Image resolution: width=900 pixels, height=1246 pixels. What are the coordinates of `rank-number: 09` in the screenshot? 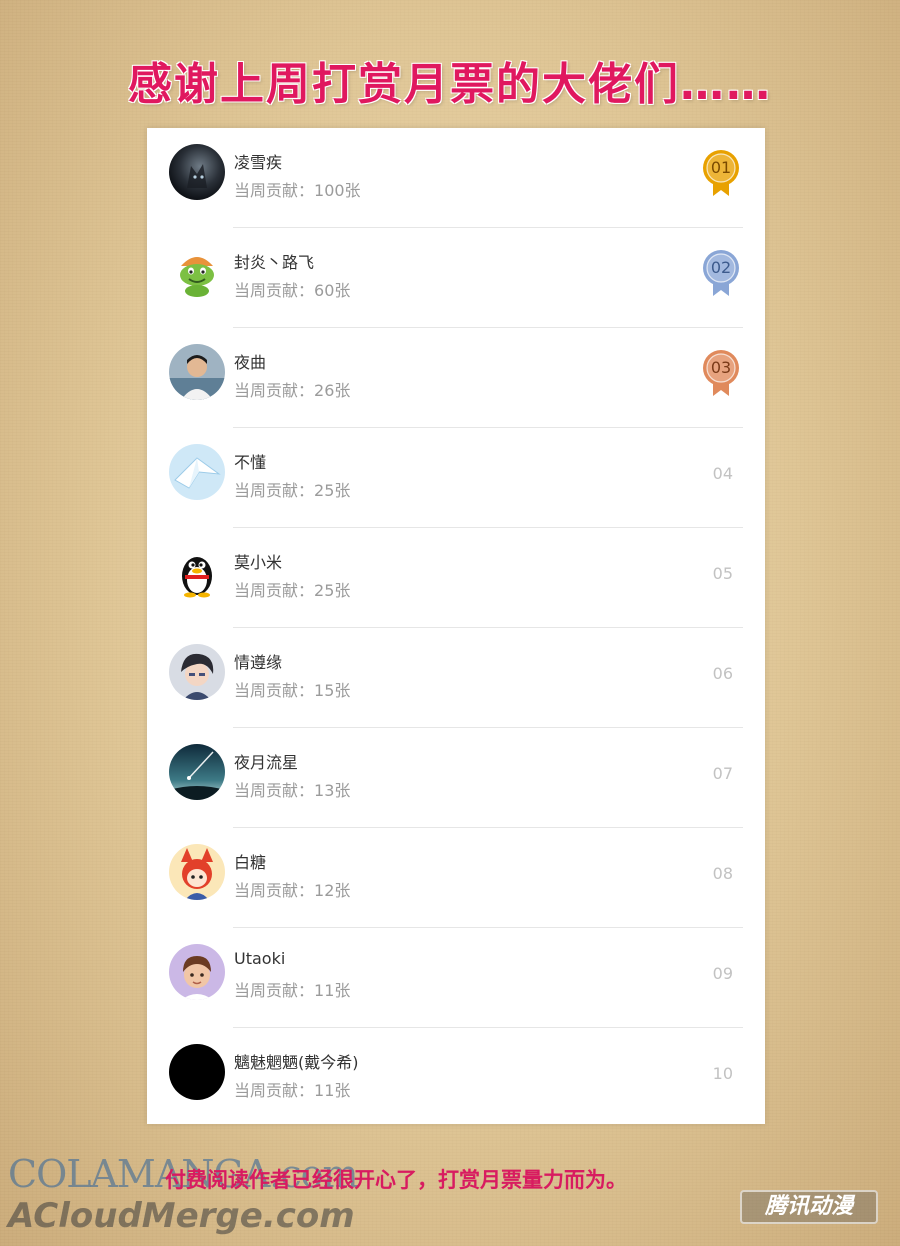 It's located at (722, 973).